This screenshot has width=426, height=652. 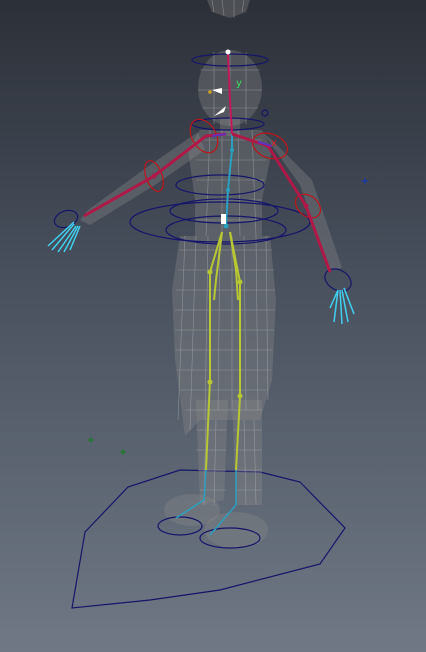 What do you see at coordinates (274, 143) in the screenshot?
I see `pivot-x-label: x` at bounding box center [274, 143].